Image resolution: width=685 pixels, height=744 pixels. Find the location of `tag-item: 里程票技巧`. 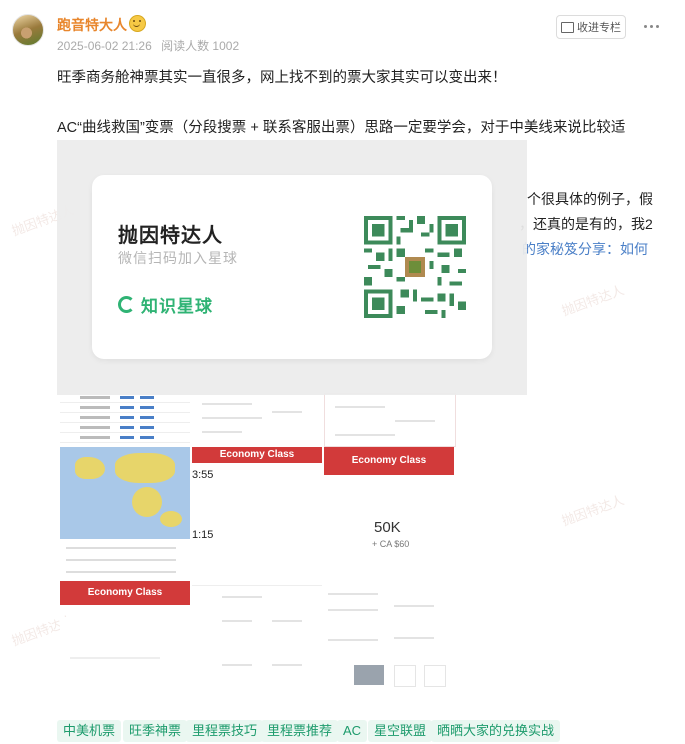

tag-item: 里程票技巧 is located at coordinates (225, 731).